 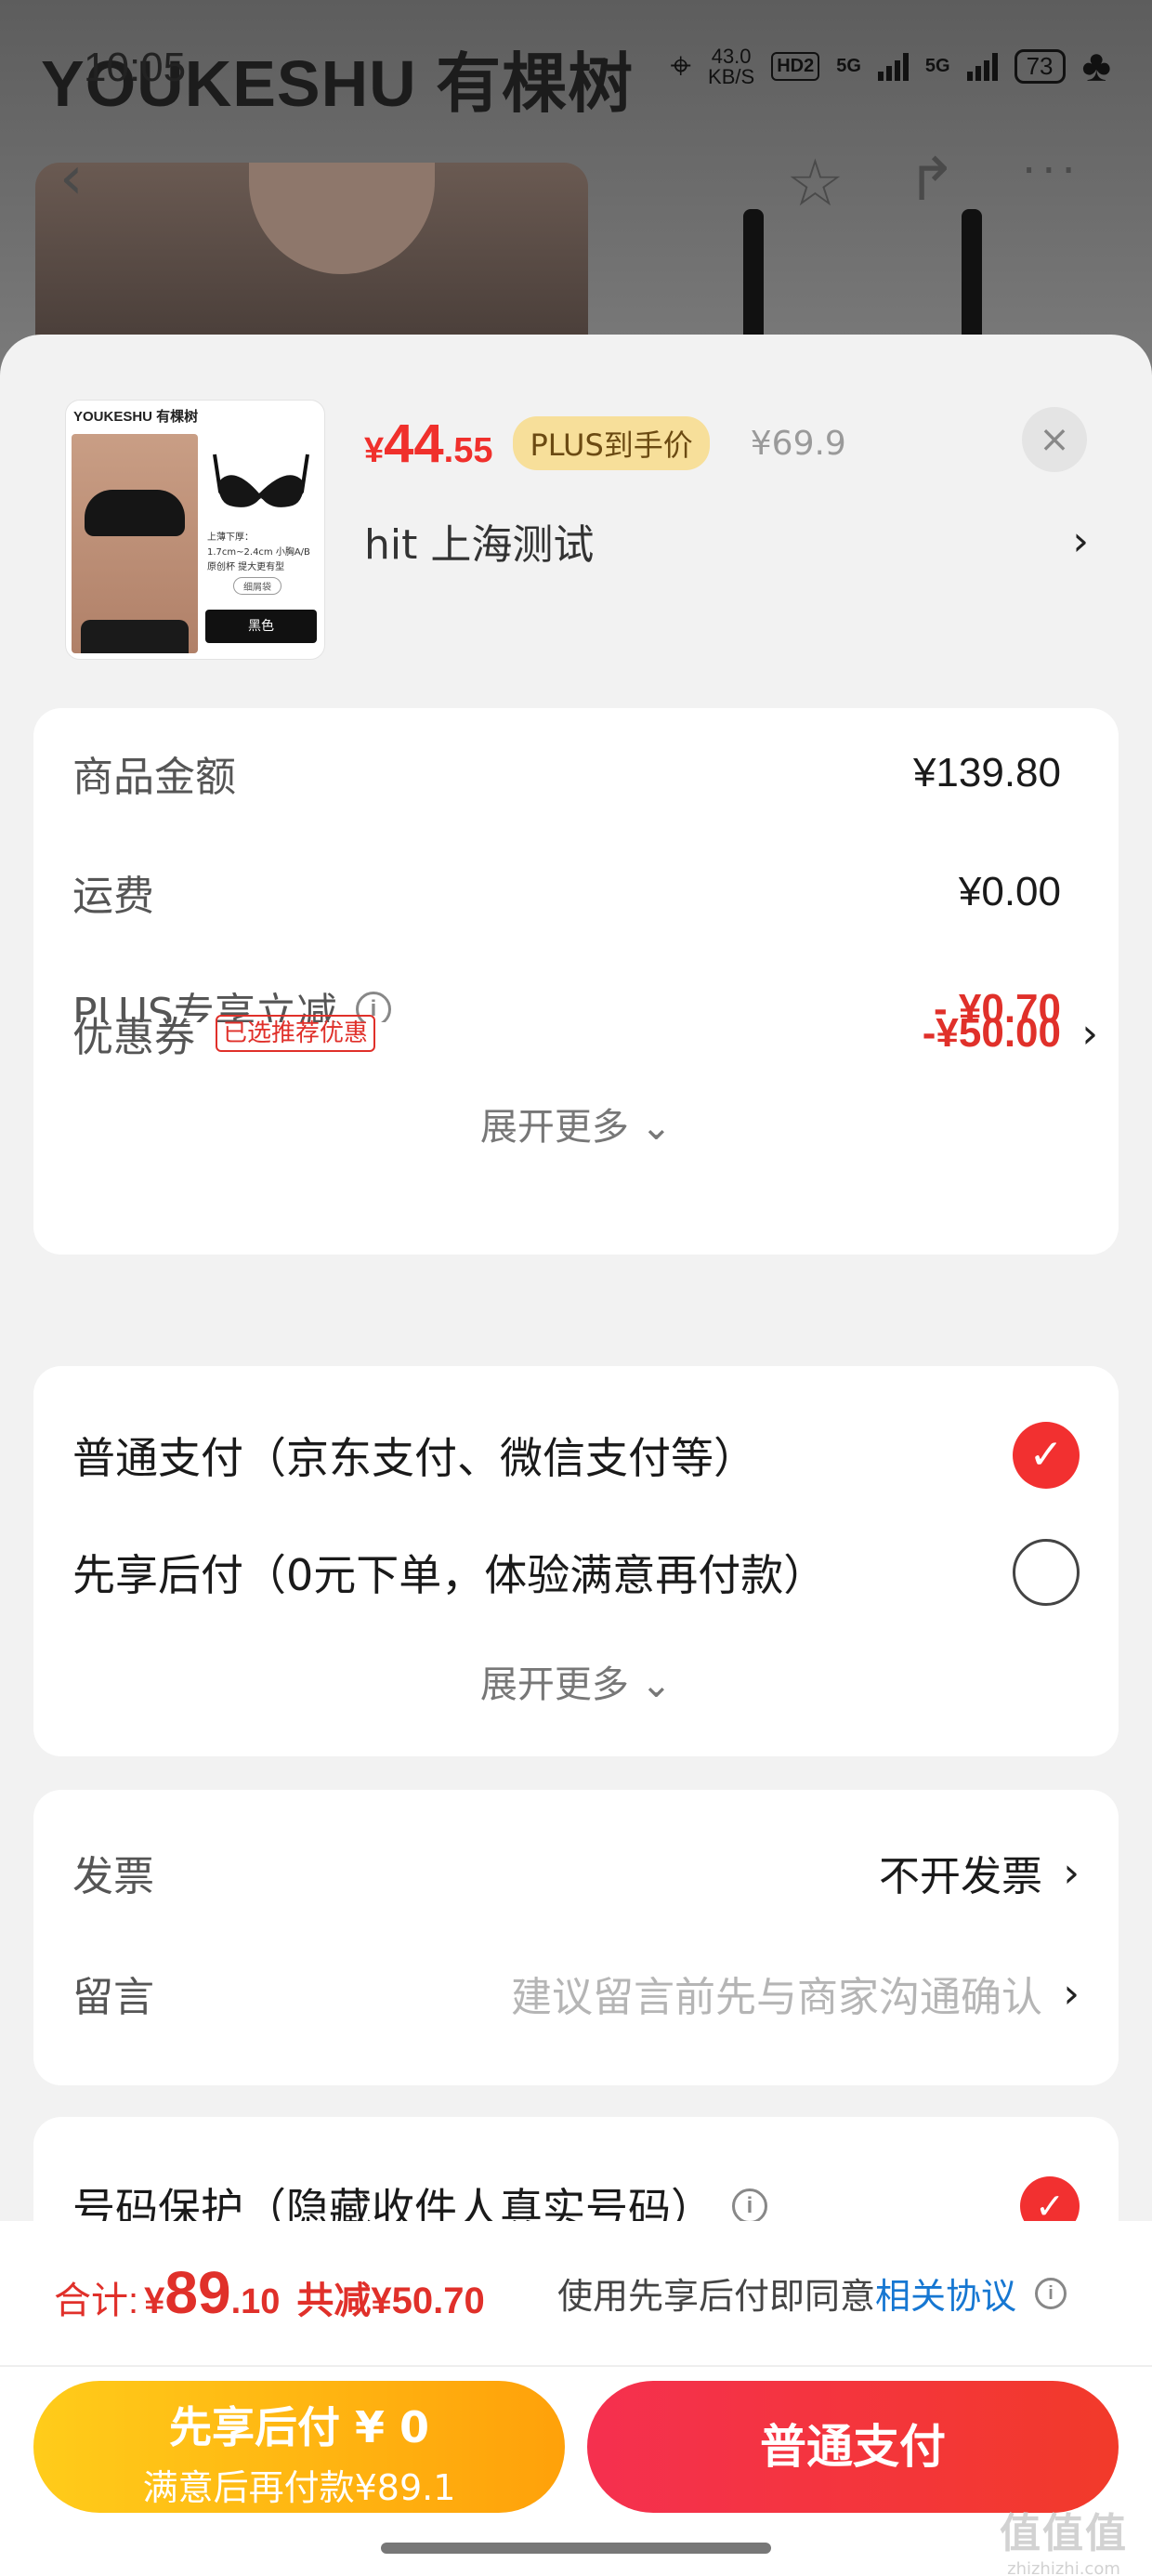 I want to click on pay-later-button: 先享后付 ¥ 0 满意后再付款¥89.1, so click(x=299, y=2447).